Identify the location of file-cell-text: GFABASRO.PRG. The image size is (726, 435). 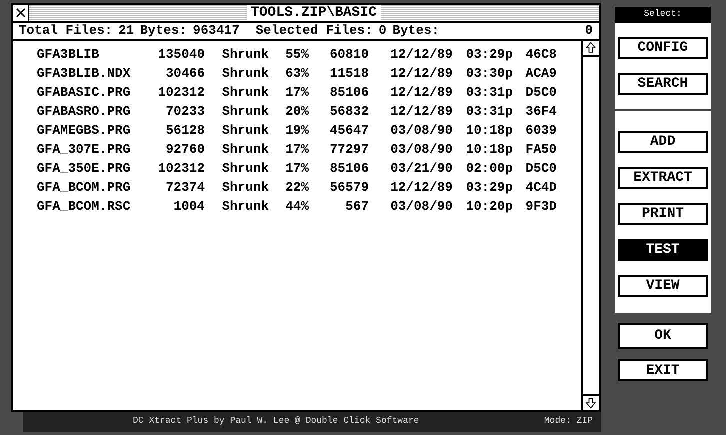
(84, 111).